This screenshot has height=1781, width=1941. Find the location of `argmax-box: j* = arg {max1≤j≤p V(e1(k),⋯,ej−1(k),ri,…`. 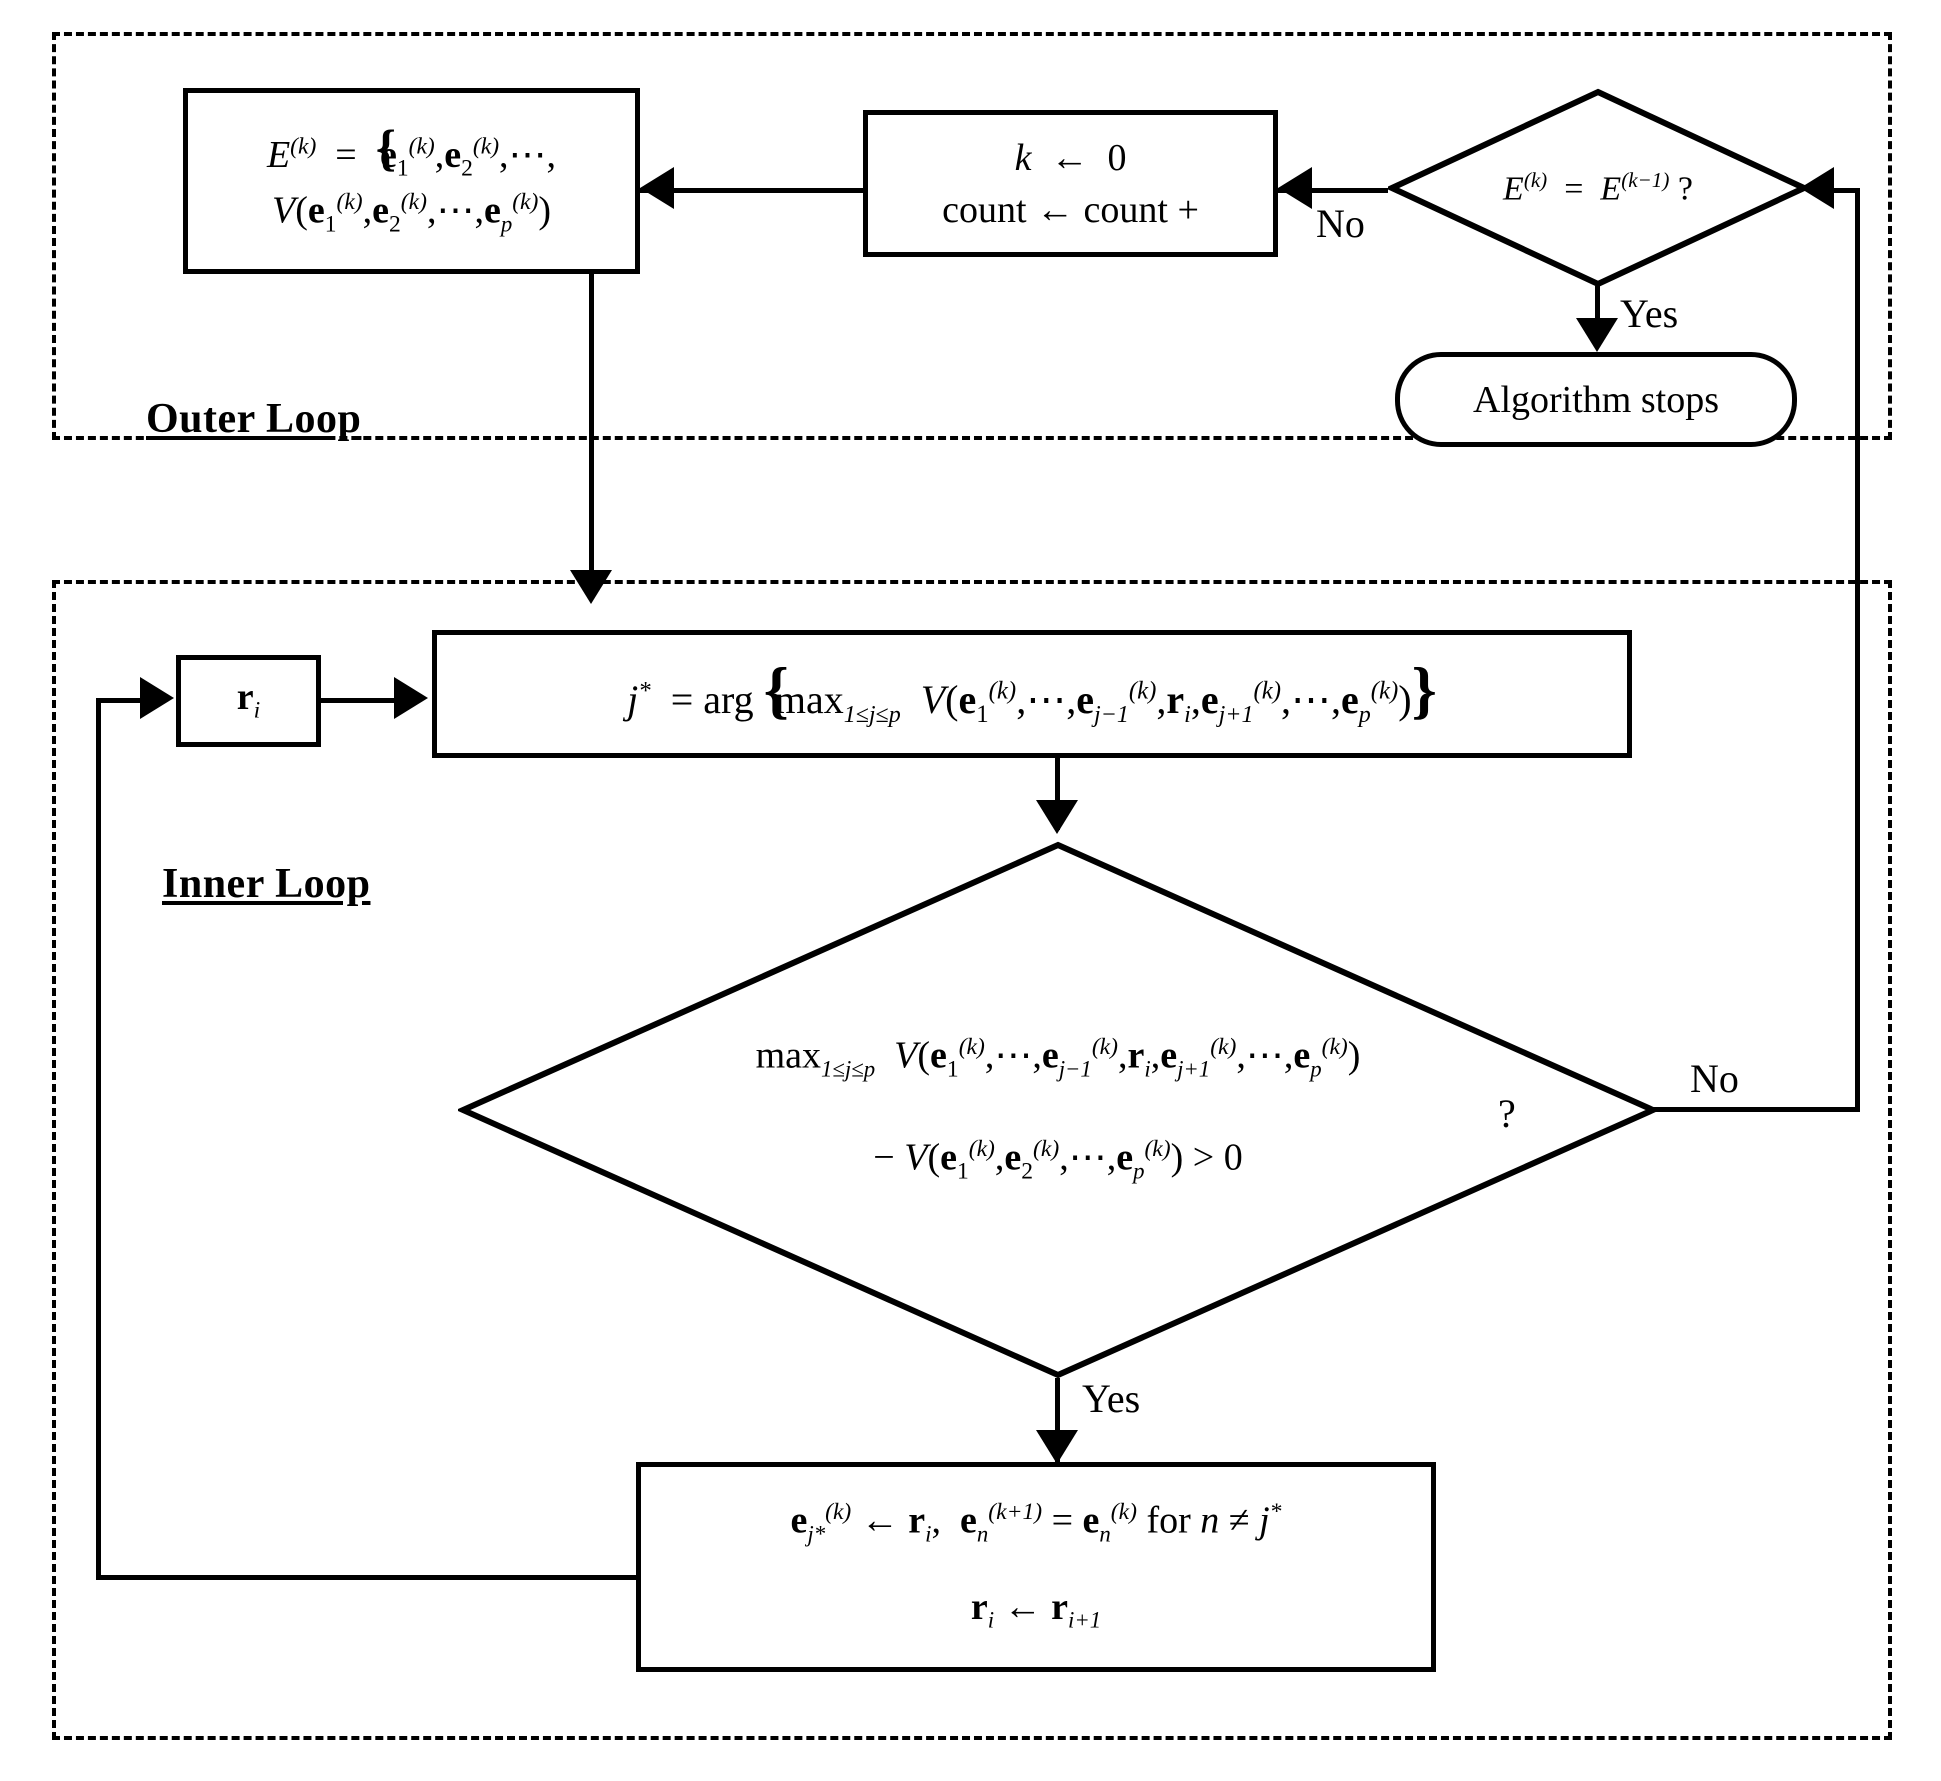

argmax-box: j* = arg {max1≤j≤p V(e1(k),⋯,ej−1(k),ri,… is located at coordinates (1032, 694).